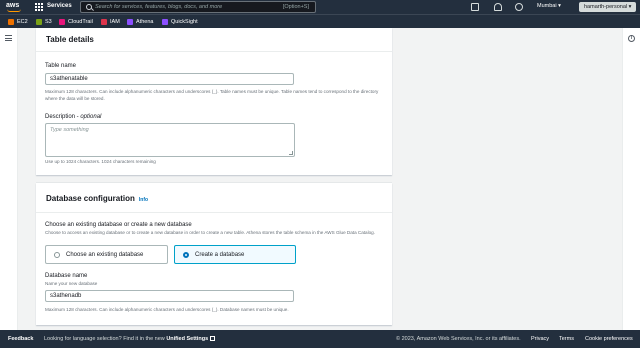 The image size is (640, 348). Describe the element at coordinates (8, 39) in the screenshot. I see `menu-icon` at that location.